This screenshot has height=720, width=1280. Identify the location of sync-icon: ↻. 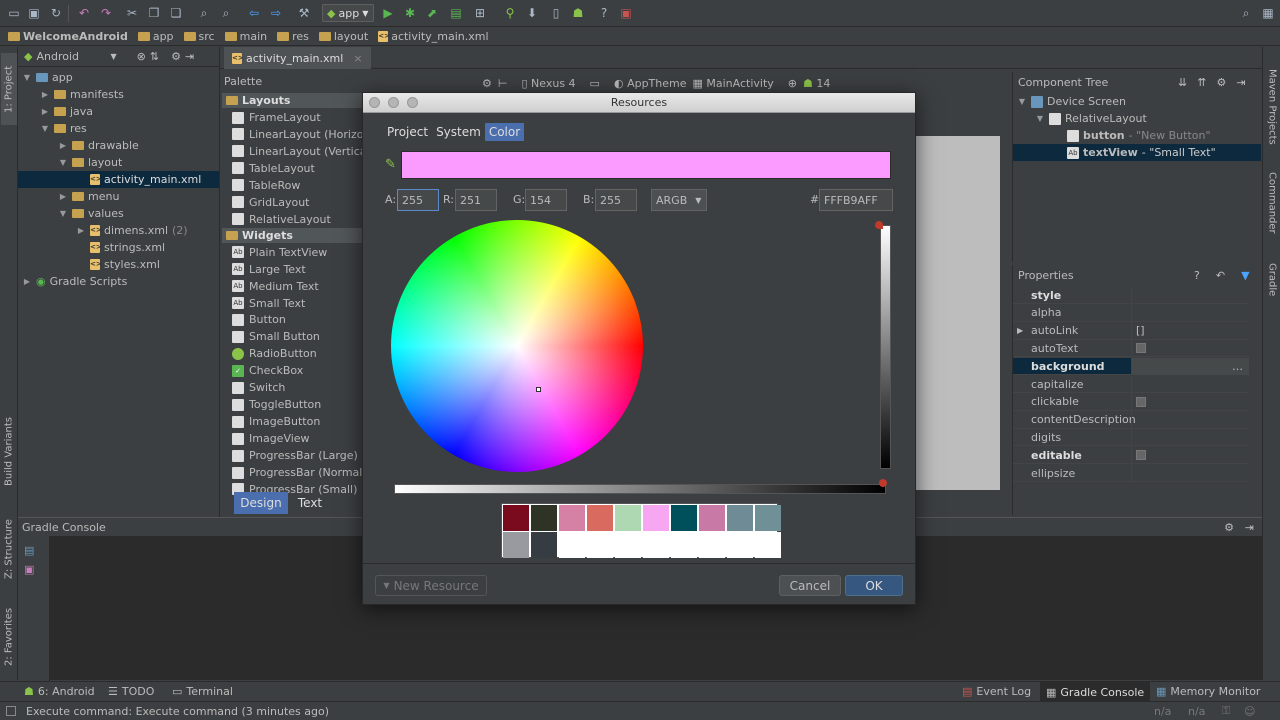
(56, 13).